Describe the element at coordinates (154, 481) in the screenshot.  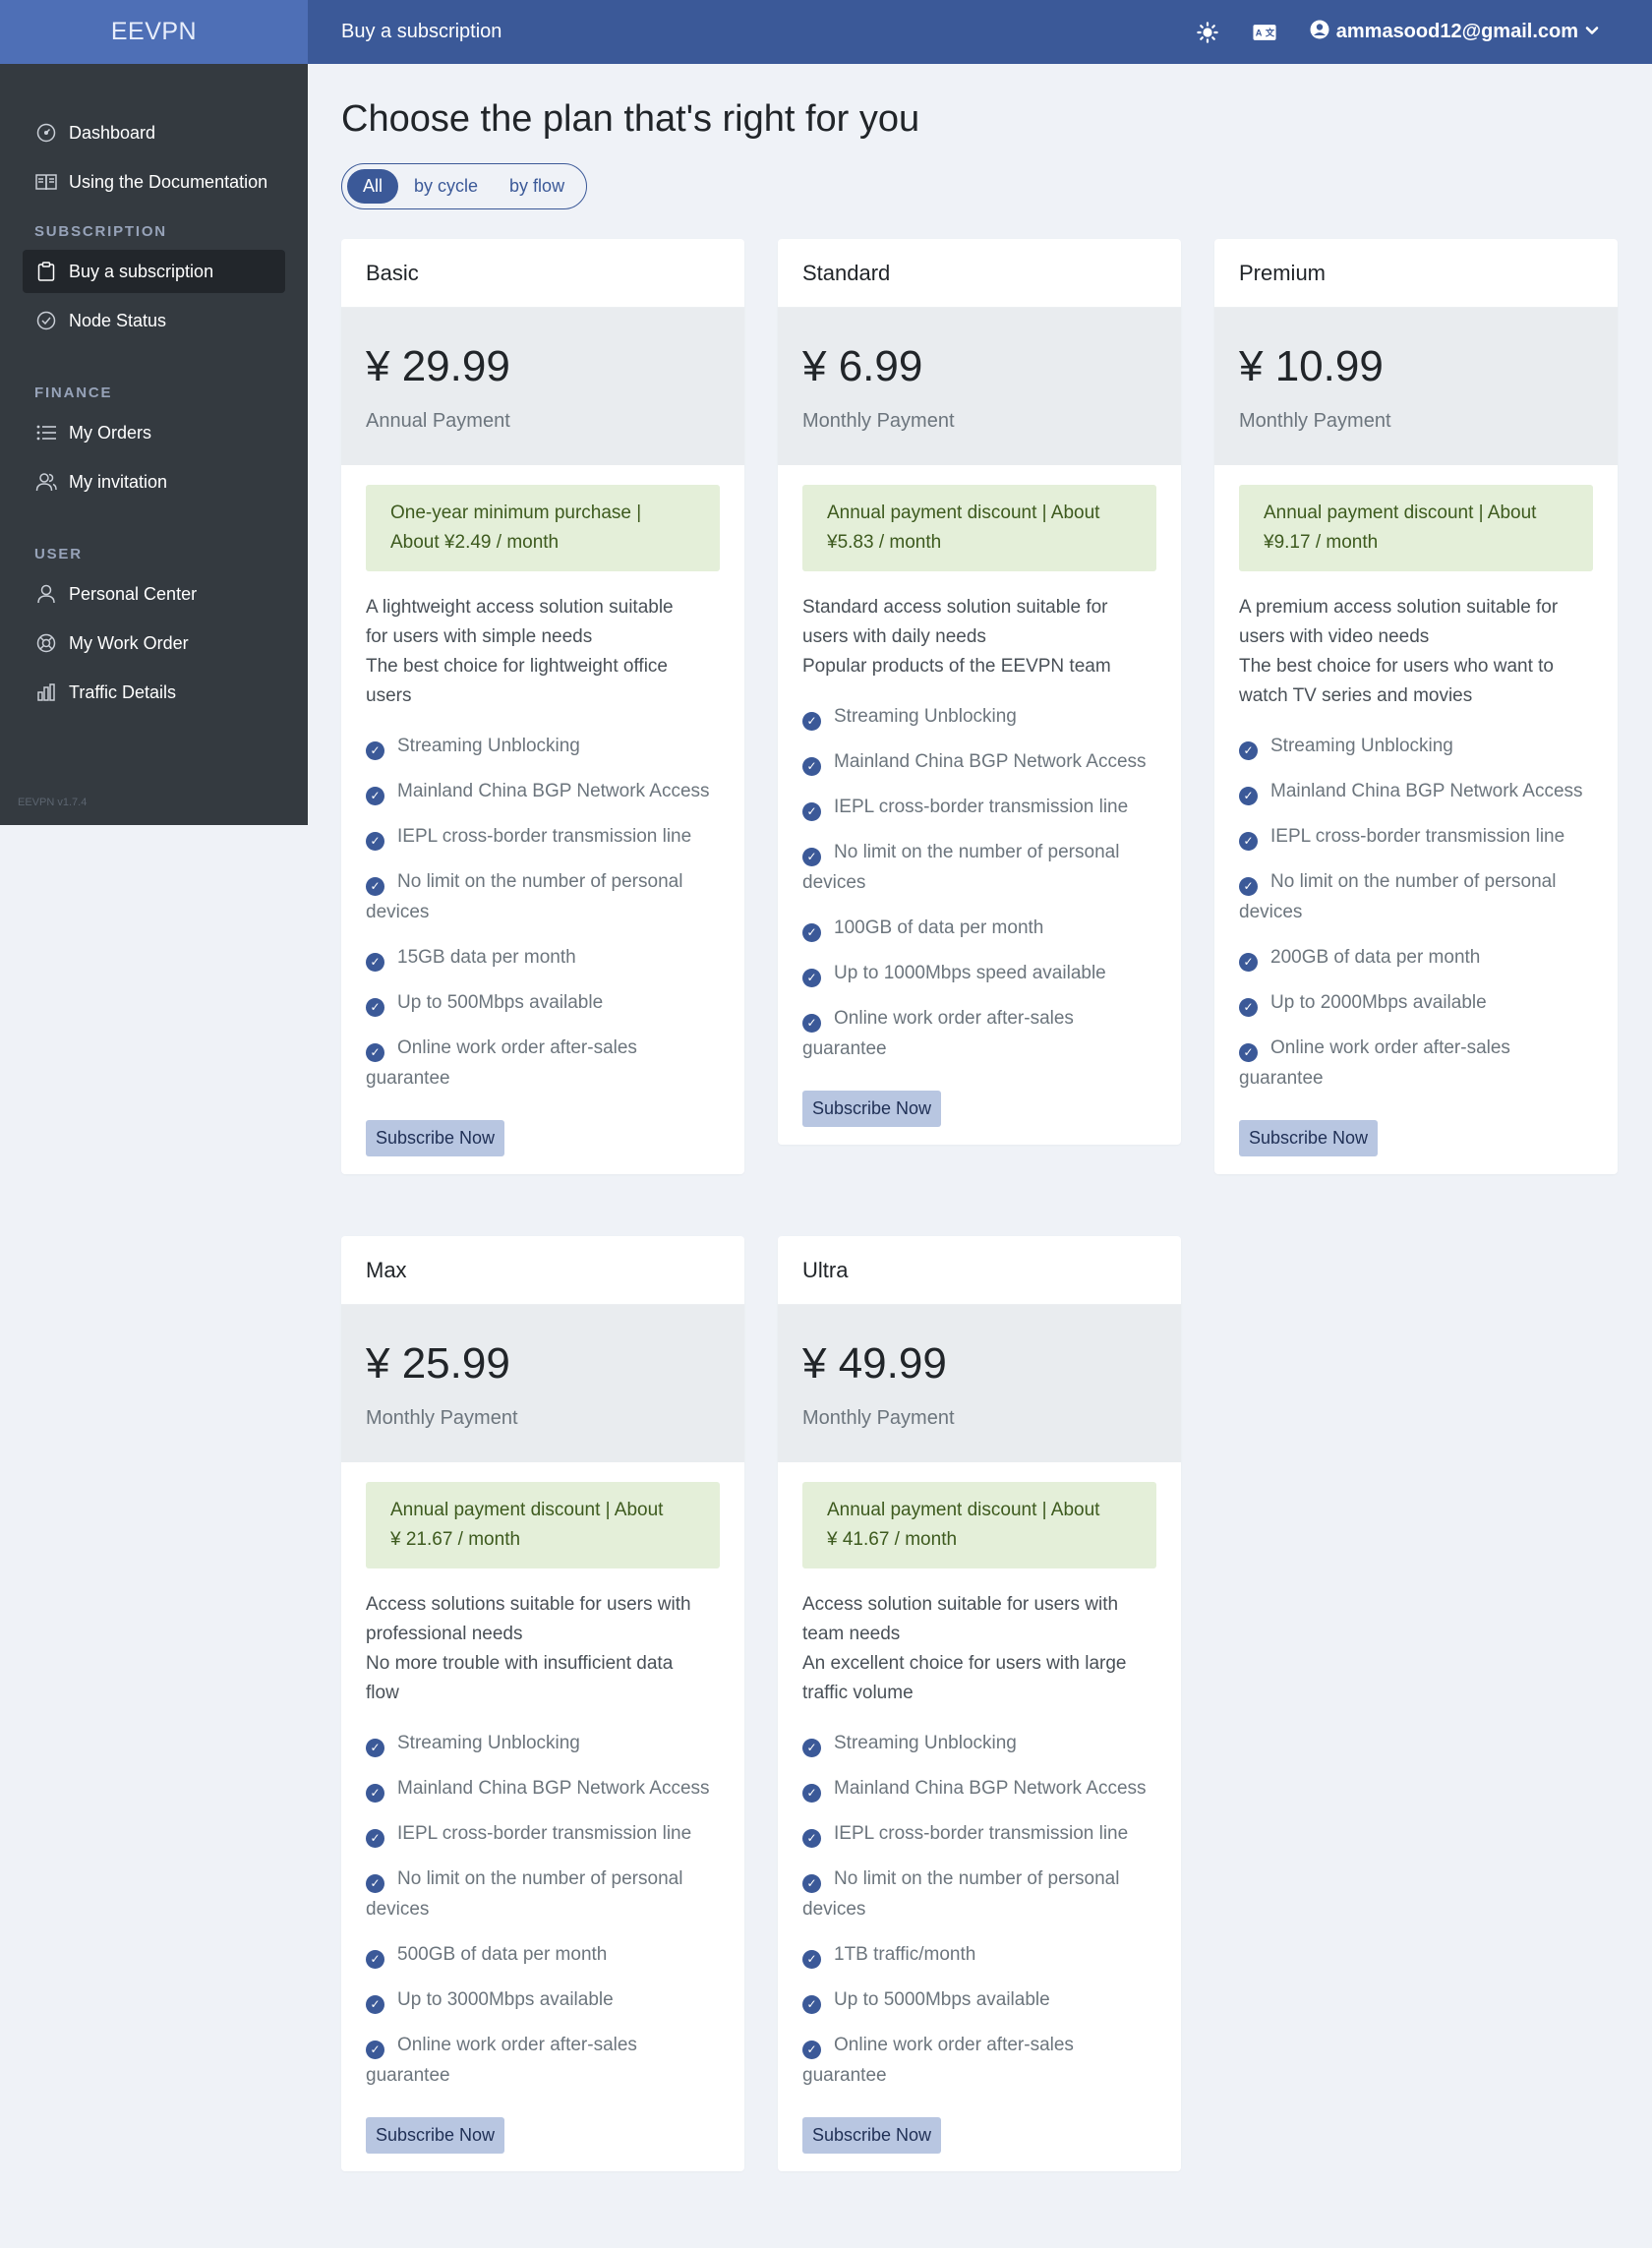
I see `sidebar-item-my-invitation: My invitation` at that location.